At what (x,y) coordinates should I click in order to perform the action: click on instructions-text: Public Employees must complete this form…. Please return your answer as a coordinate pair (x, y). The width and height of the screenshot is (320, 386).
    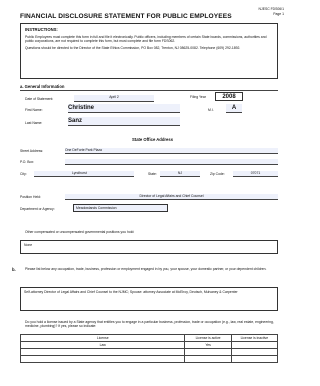
    Looking at the image, I should click on (146, 39).